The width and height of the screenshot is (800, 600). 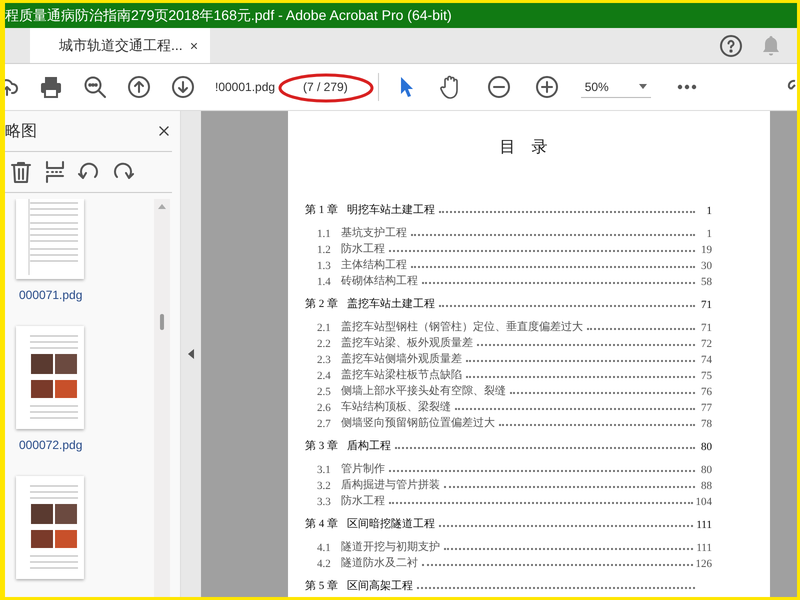 I want to click on page-count: (7 / 279), so click(x=325, y=87).